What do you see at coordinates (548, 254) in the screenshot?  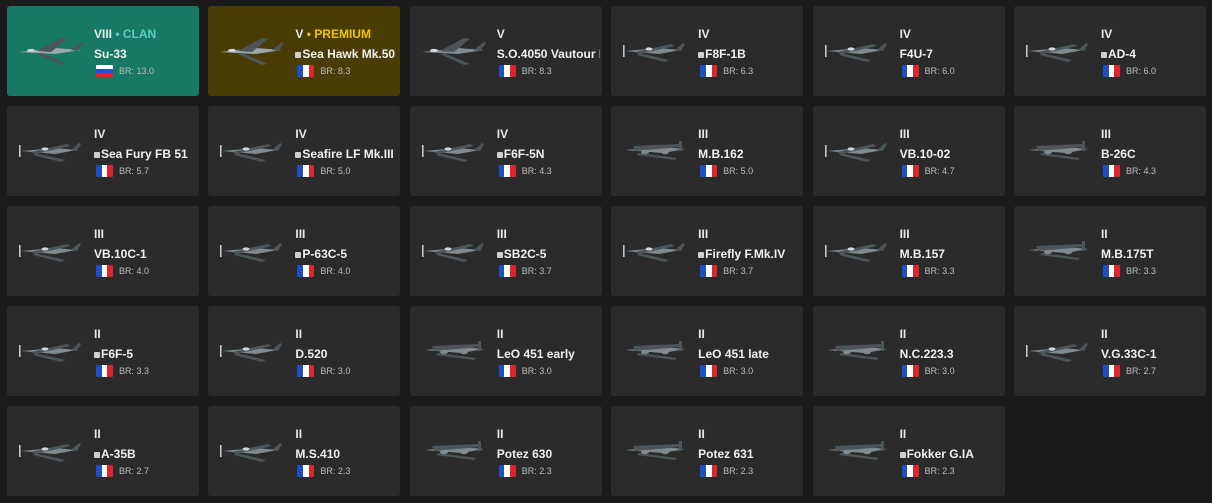 I see `vehicle-name: SB2C-5` at bounding box center [548, 254].